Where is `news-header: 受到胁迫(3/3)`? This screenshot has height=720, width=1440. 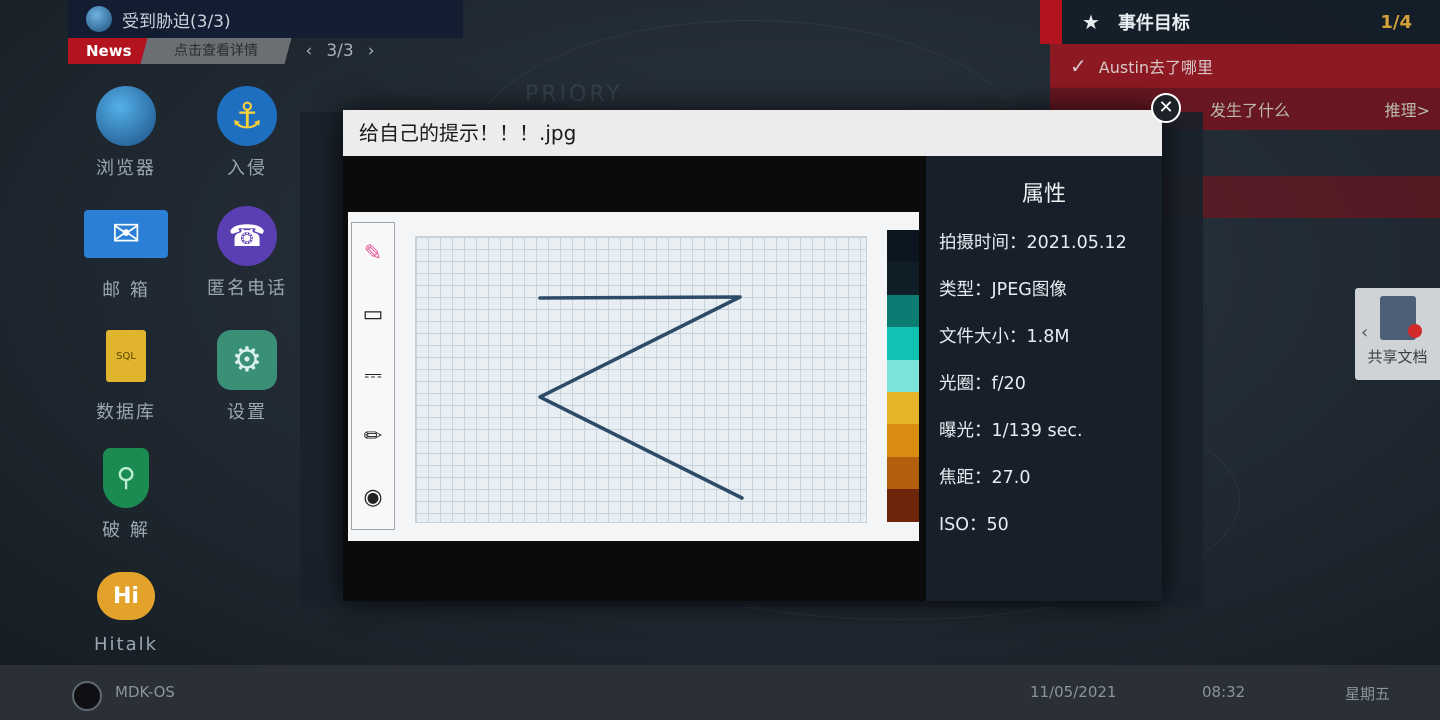
news-header: 受到胁迫(3/3) is located at coordinates (265, 19).